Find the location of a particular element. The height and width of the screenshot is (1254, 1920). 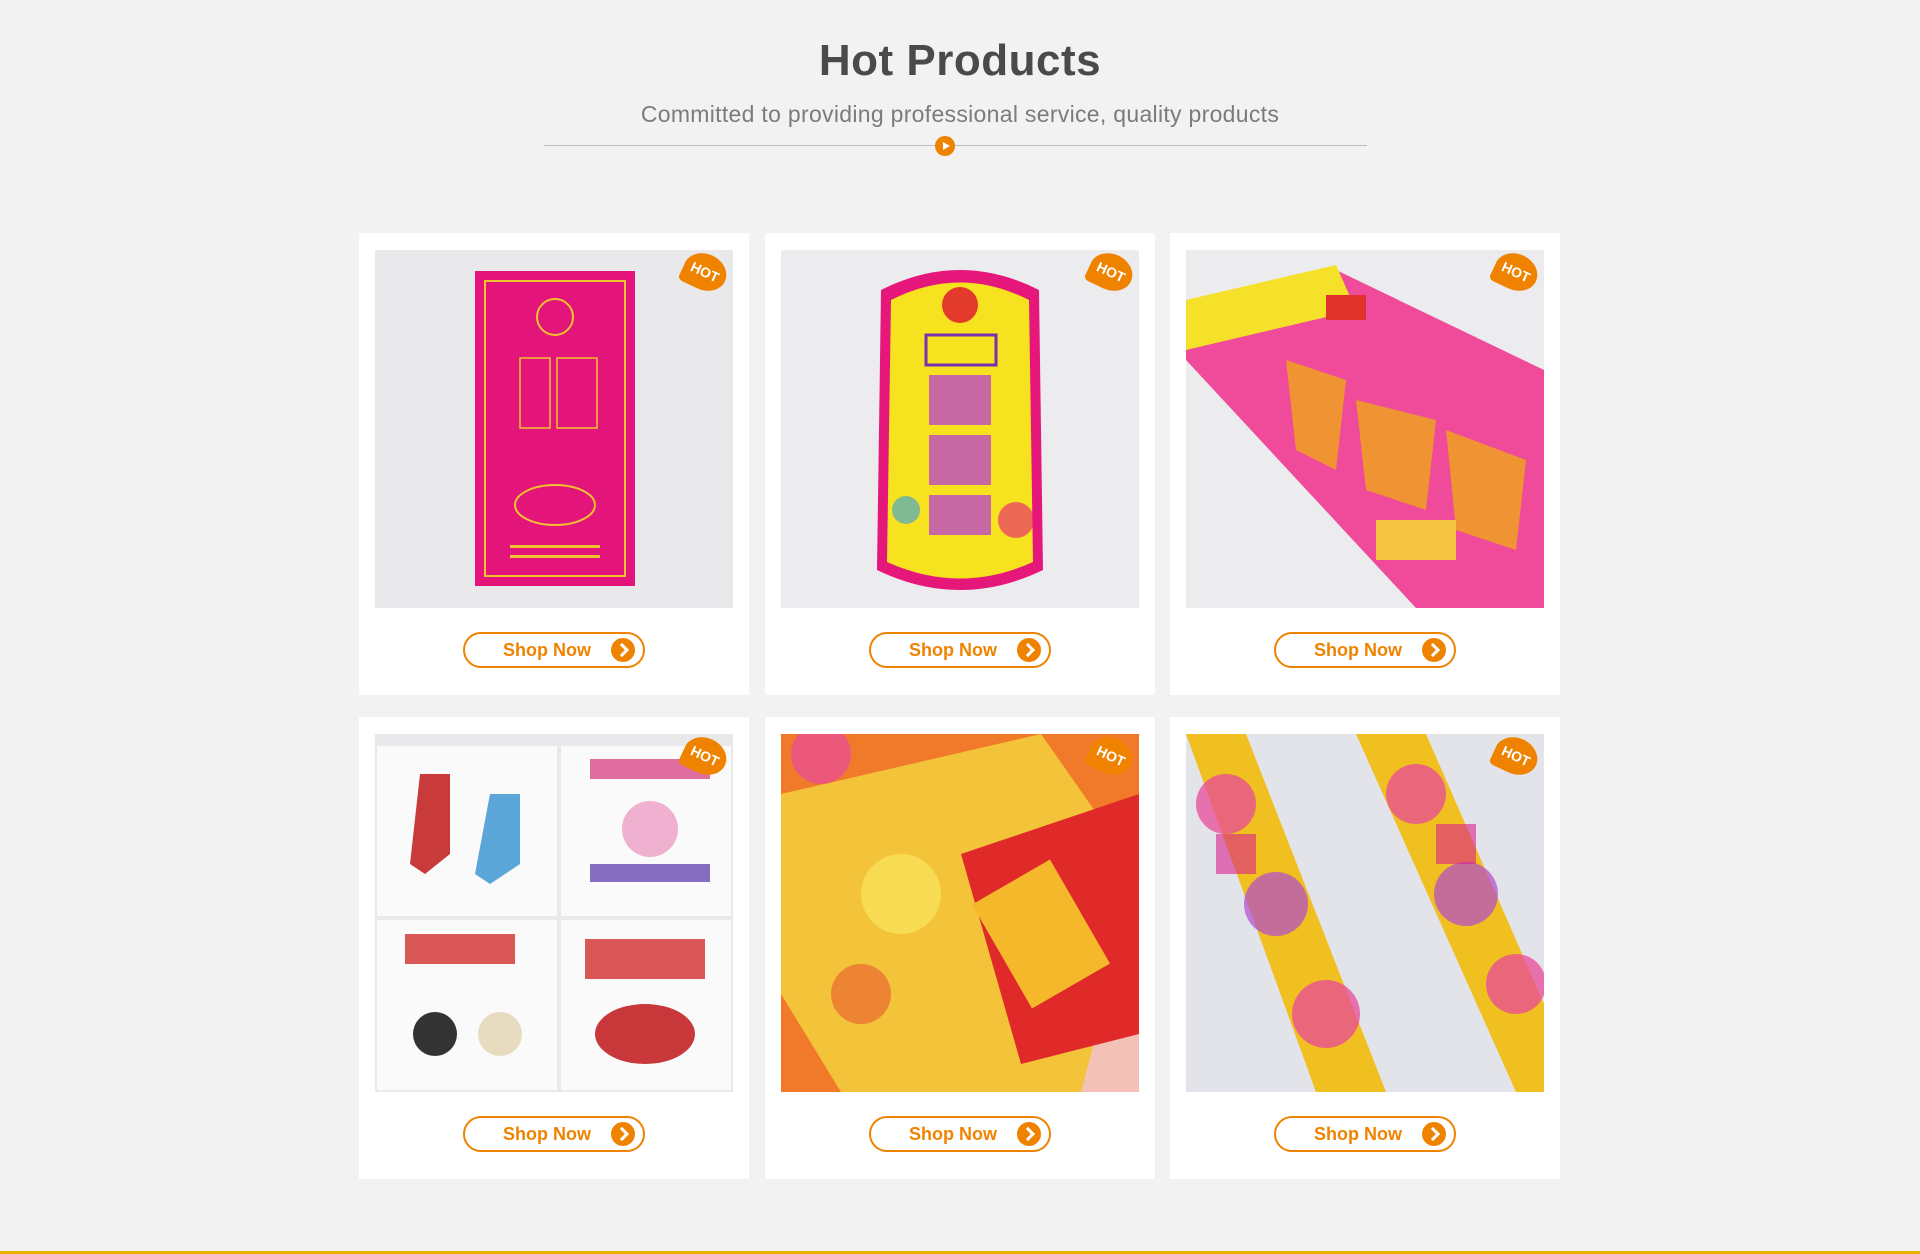

section-title: Hot Products is located at coordinates (960, 60).